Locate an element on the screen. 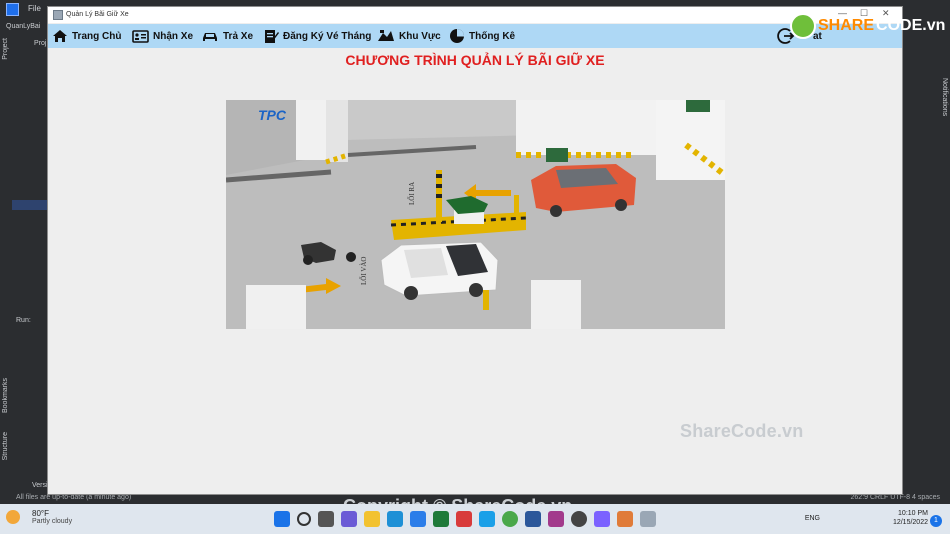 Image resolution: width=950 pixels, height=534 pixels. snipping-icon is located at coordinates (648, 519).